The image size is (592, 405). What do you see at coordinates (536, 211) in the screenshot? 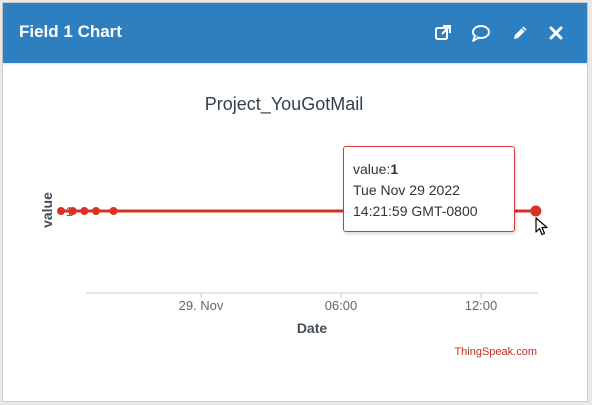
I see `hovered-data-point` at bounding box center [536, 211].